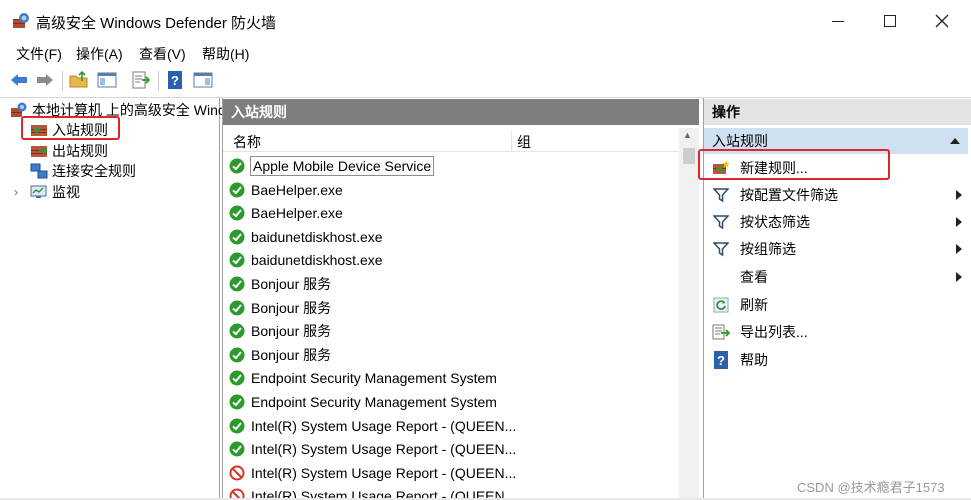 The width and height of the screenshot is (971, 500). I want to click on back-button, so click(19, 80).